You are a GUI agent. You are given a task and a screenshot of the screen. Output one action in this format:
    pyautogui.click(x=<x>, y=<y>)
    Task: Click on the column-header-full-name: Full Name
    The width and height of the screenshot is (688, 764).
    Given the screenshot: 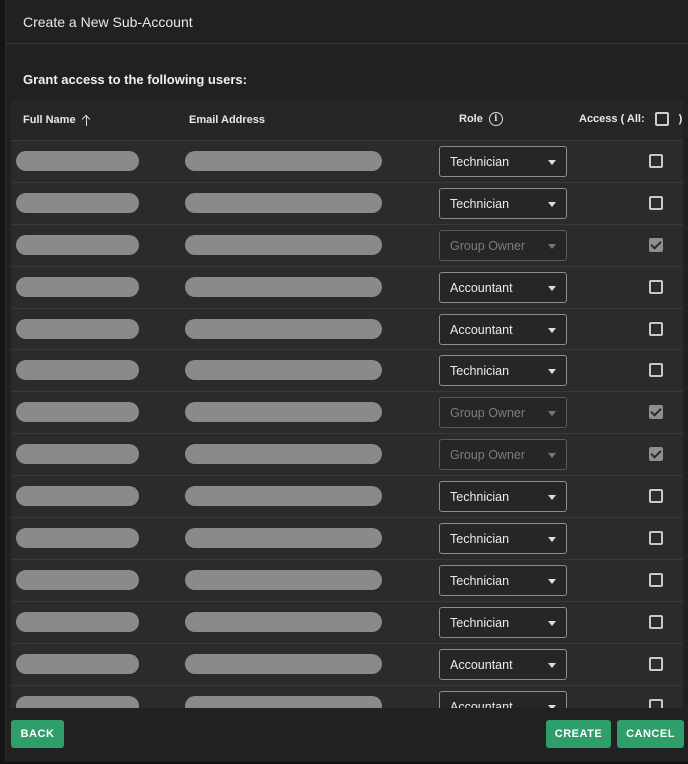 What is the action you would take?
    pyautogui.click(x=57, y=120)
    